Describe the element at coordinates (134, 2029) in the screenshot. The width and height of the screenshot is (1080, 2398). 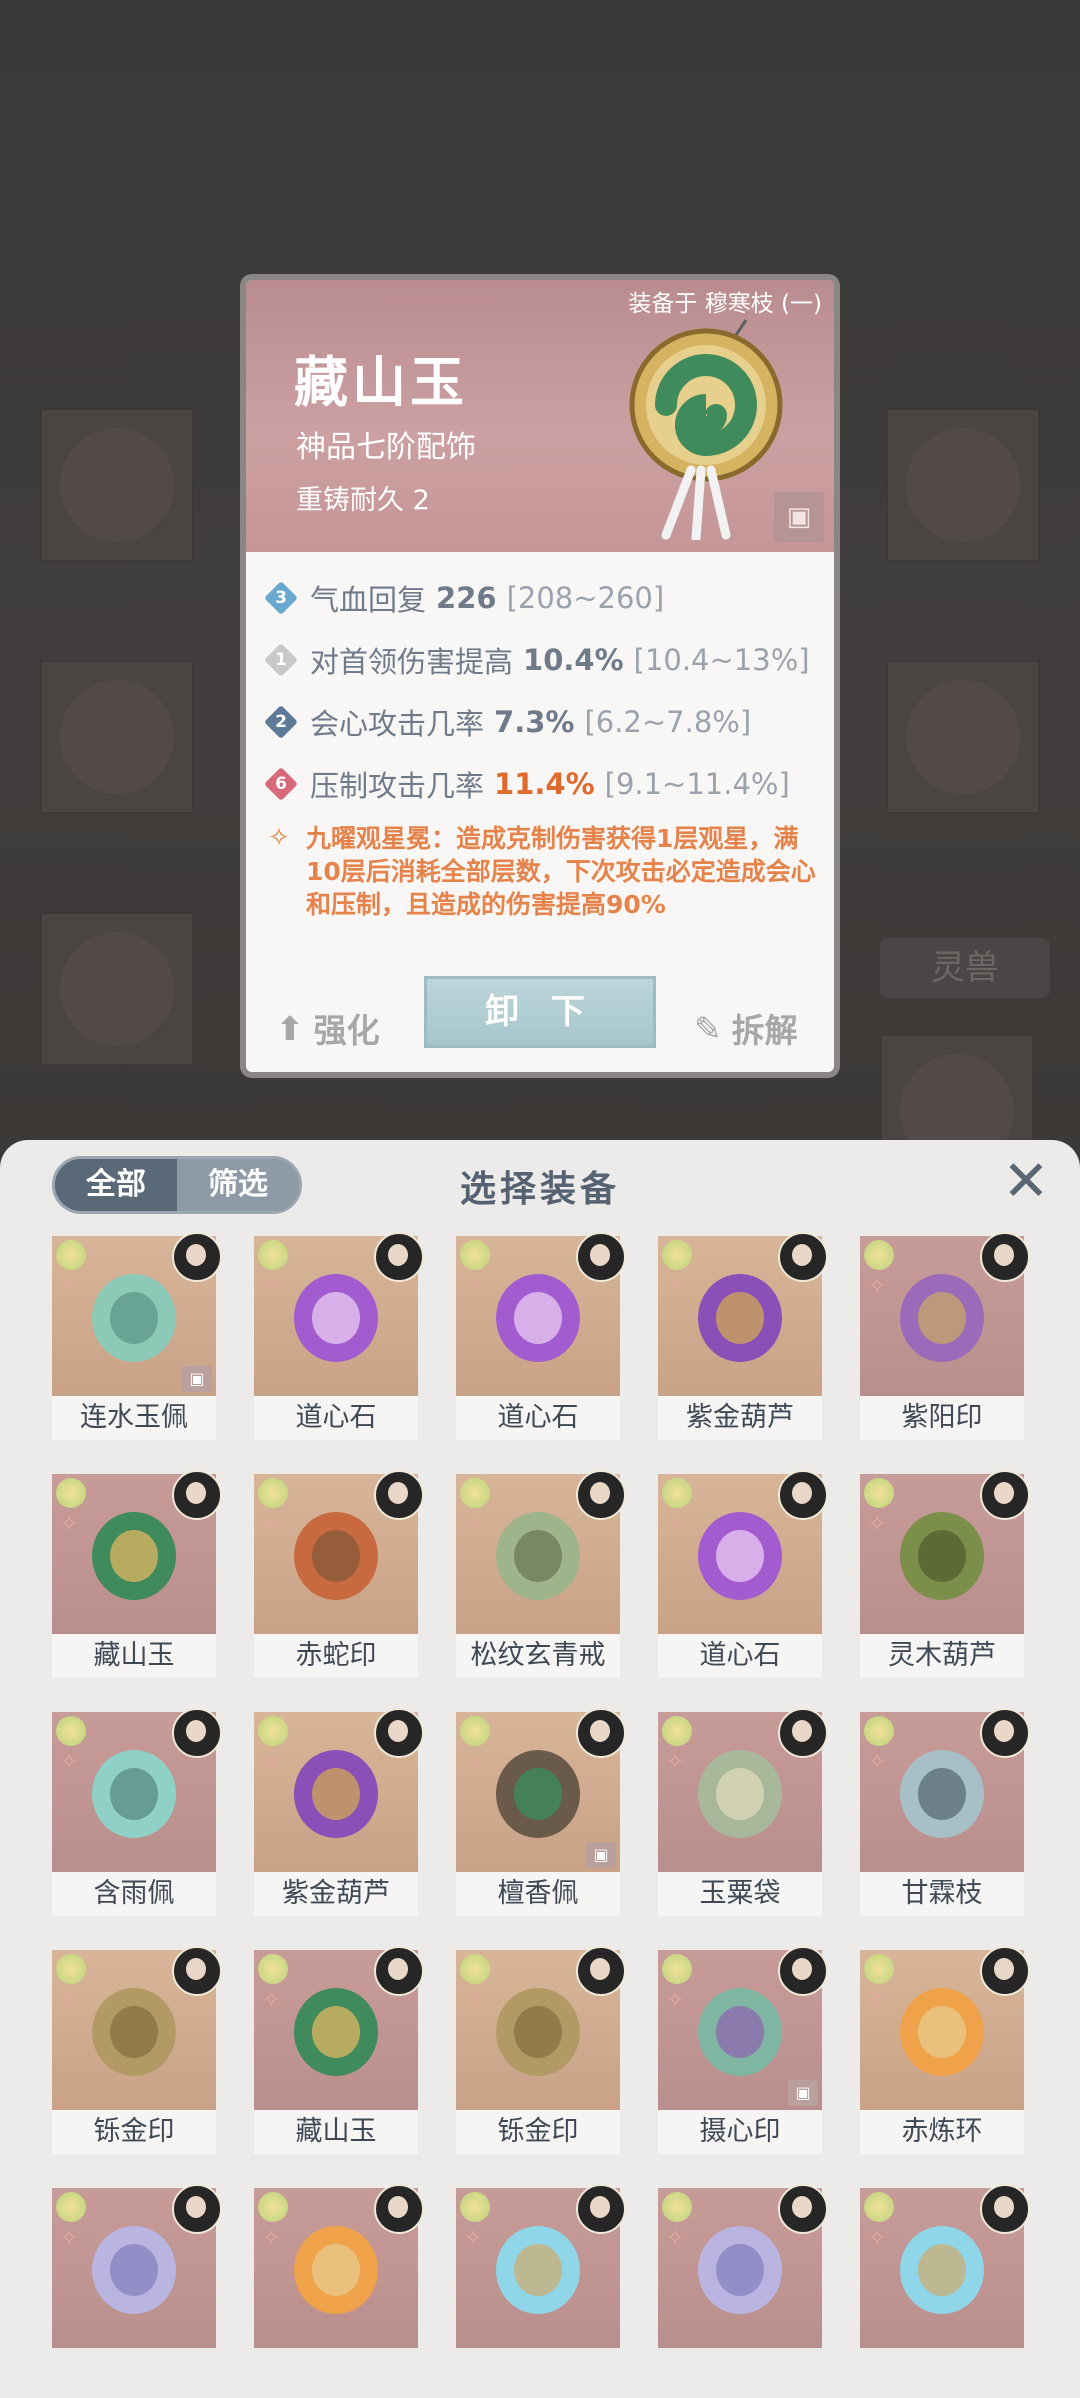
I see `gold-seal-icon` at that location.